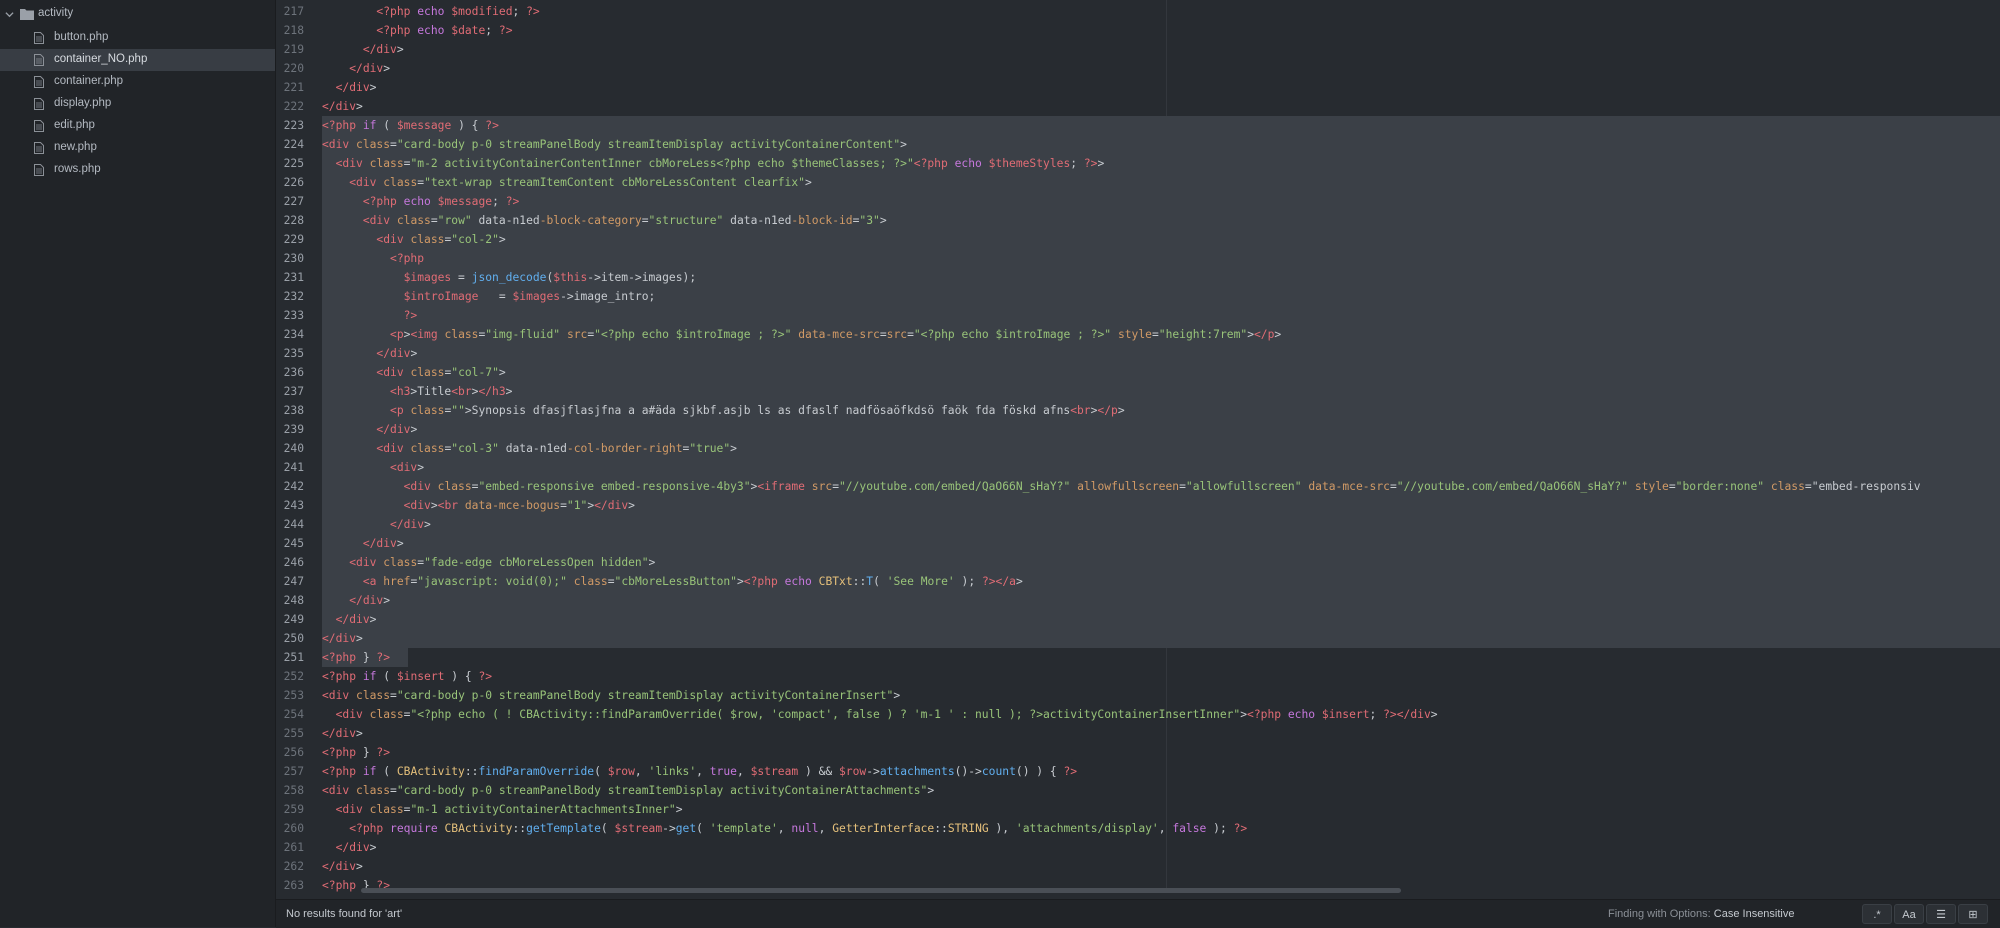  I want to click on code-line: 250 </div>, so click(1138, 638).